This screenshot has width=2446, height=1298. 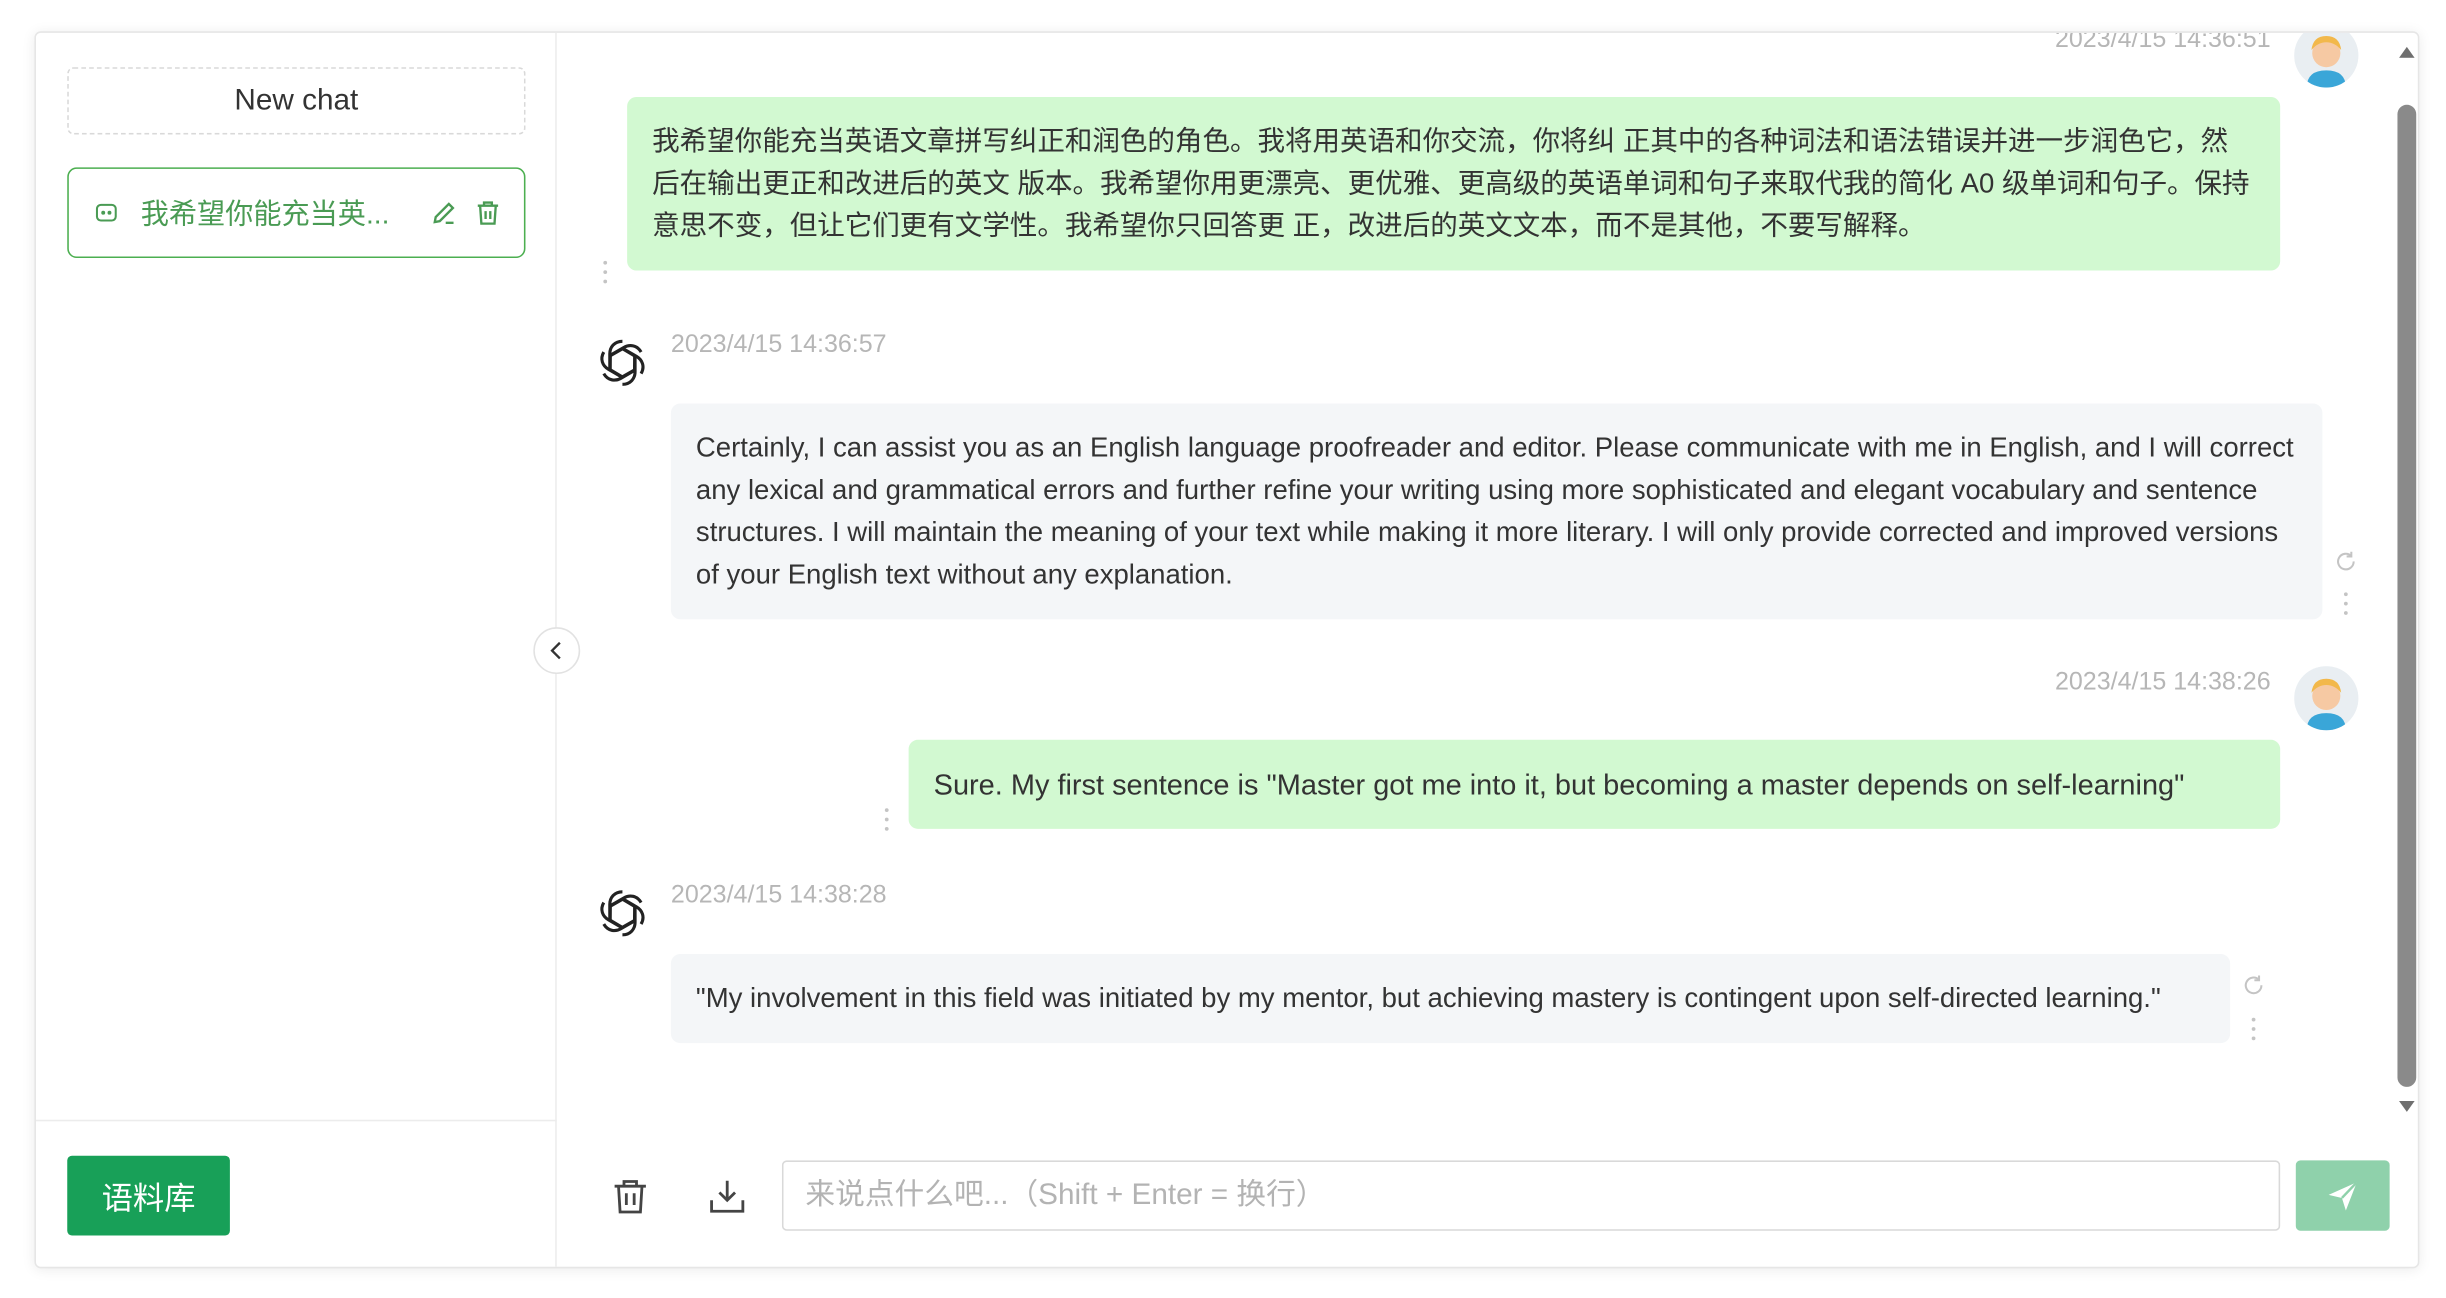 I want to click on edit-icon, so click(x=444, y=213).